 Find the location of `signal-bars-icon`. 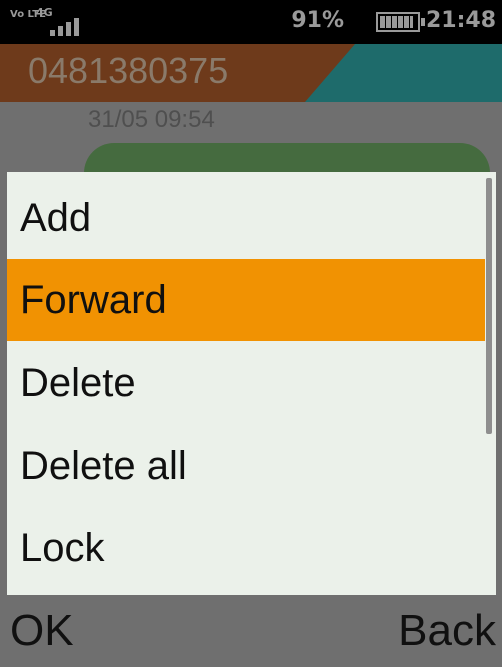

signal-bars-icon is located at coordinates (70, 26).